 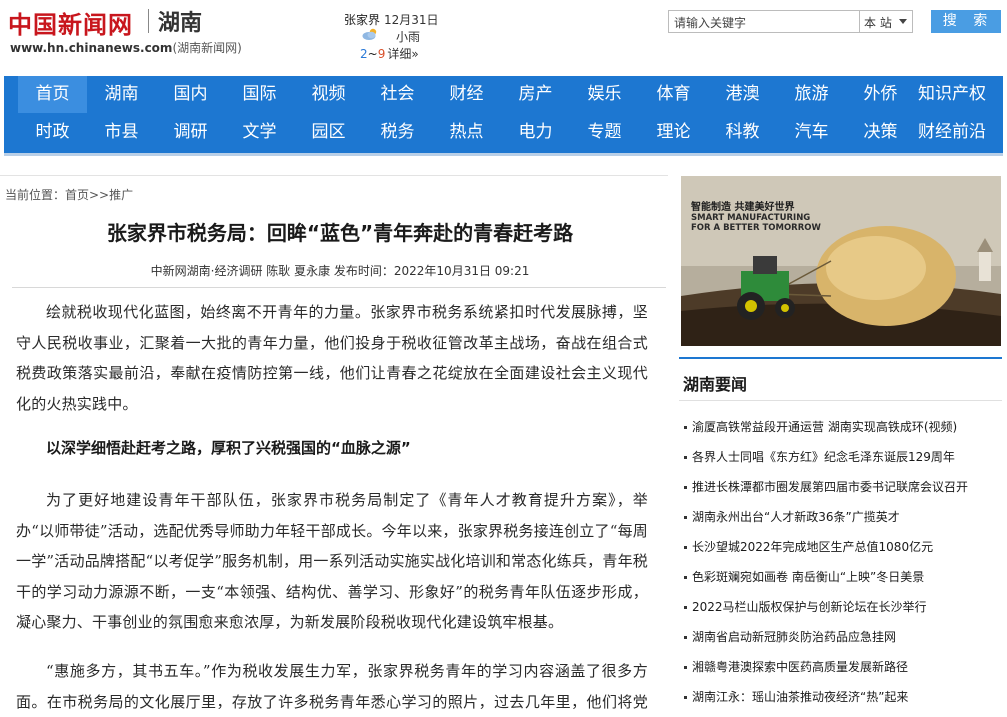 I want to click on nav-item: 国内, so click(x=190, y=94).